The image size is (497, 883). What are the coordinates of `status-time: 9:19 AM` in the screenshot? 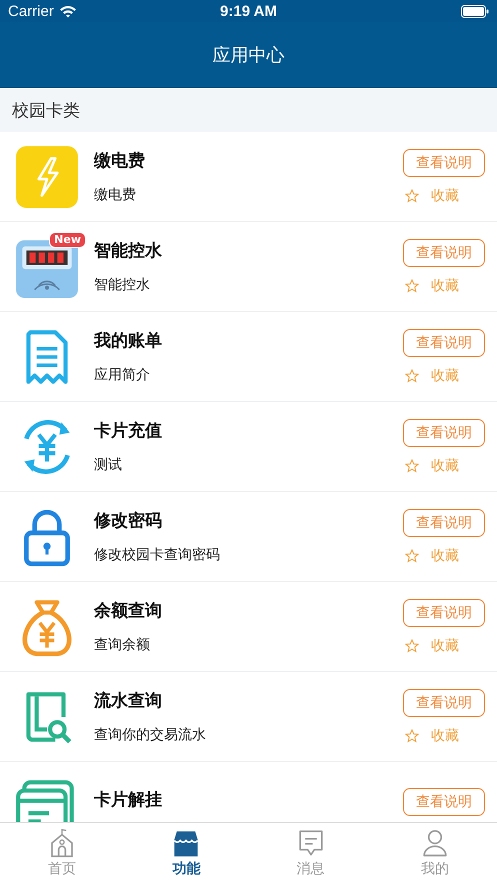 It's located at (248, 11).